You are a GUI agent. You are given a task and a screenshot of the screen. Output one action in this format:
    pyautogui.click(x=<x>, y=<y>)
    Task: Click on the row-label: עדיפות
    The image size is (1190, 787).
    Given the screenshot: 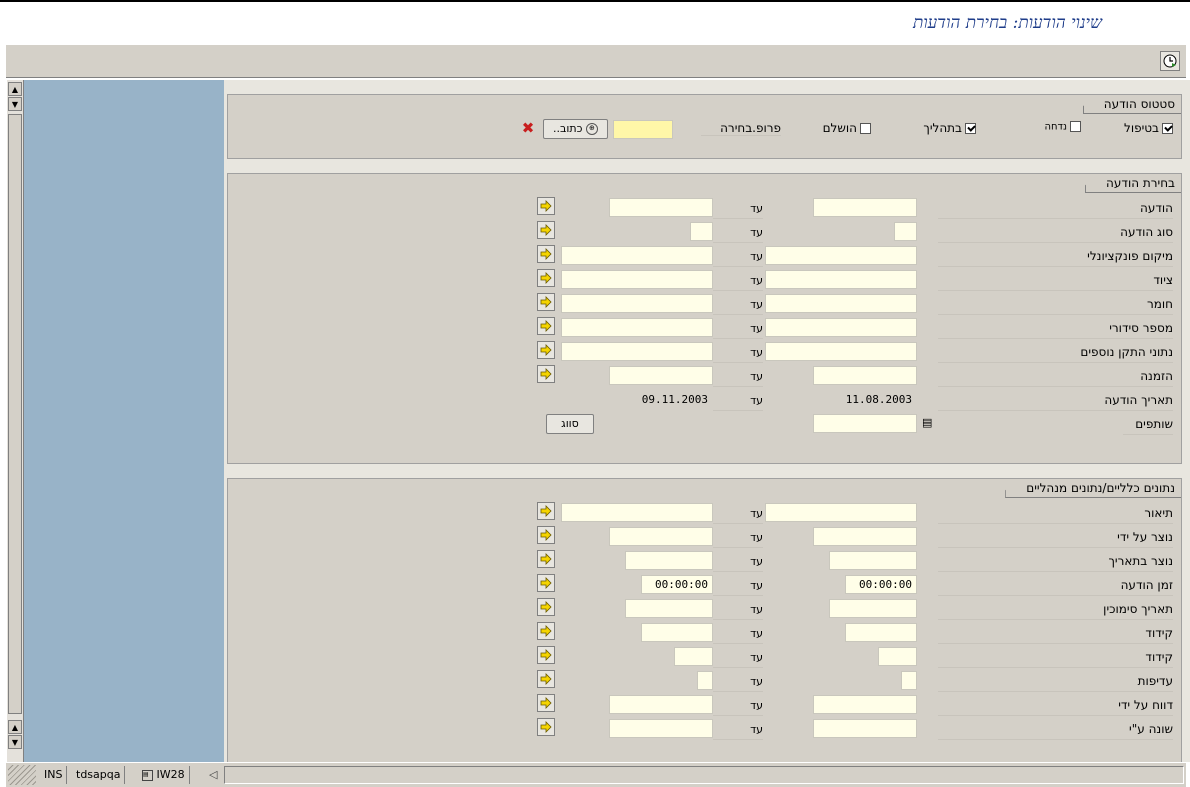 What is the action you would take?
    pyautogui.click(x=1055, y=682)
    